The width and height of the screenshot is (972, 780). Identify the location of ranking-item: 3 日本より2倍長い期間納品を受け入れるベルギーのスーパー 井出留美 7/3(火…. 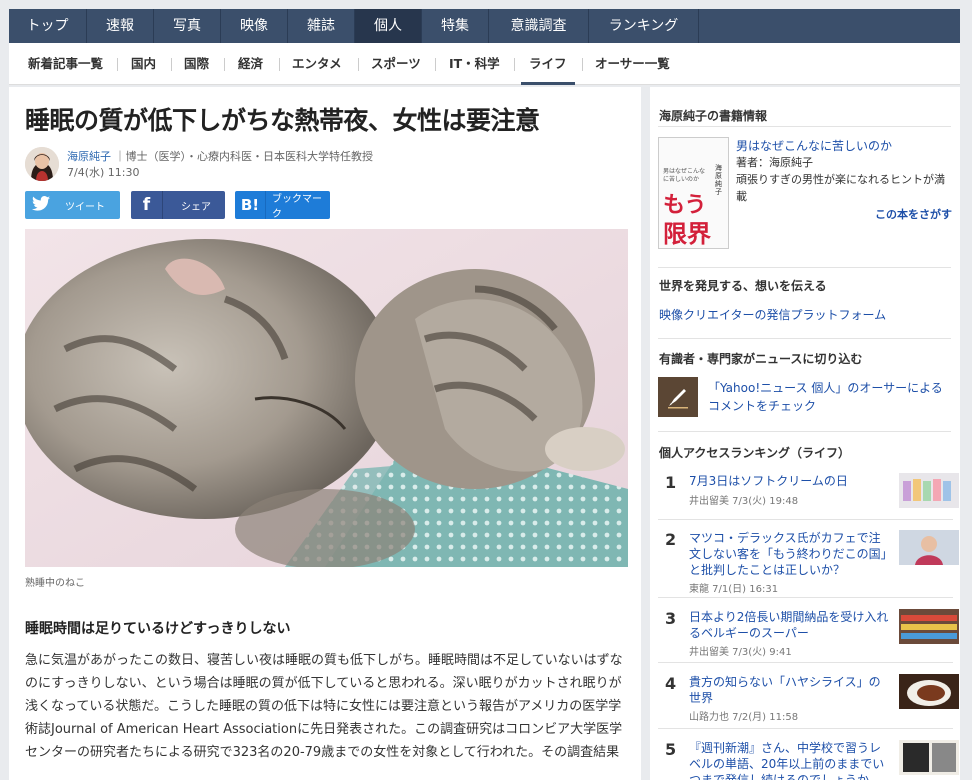
(808, 633).